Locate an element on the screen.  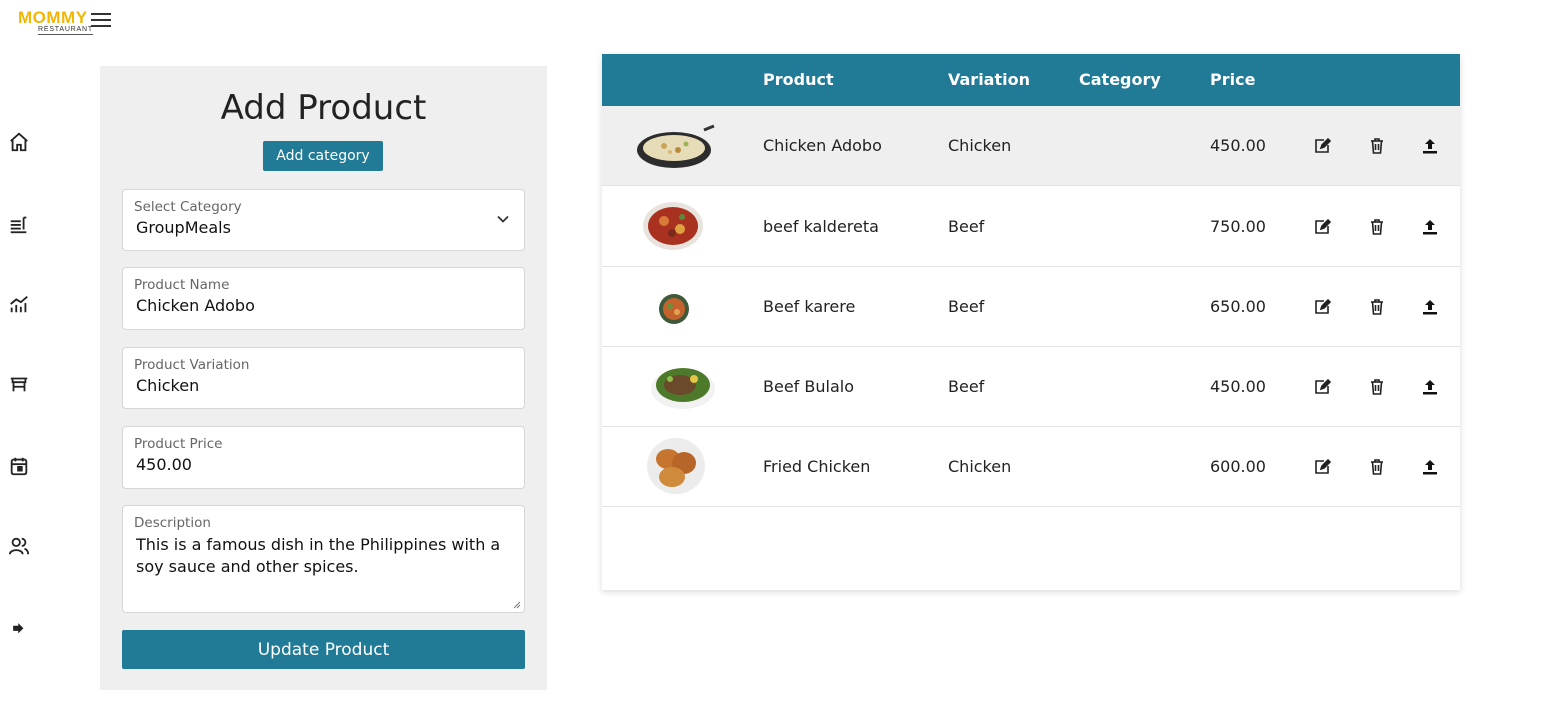
add-category-button: Add category is located at coordinates (323, 156).